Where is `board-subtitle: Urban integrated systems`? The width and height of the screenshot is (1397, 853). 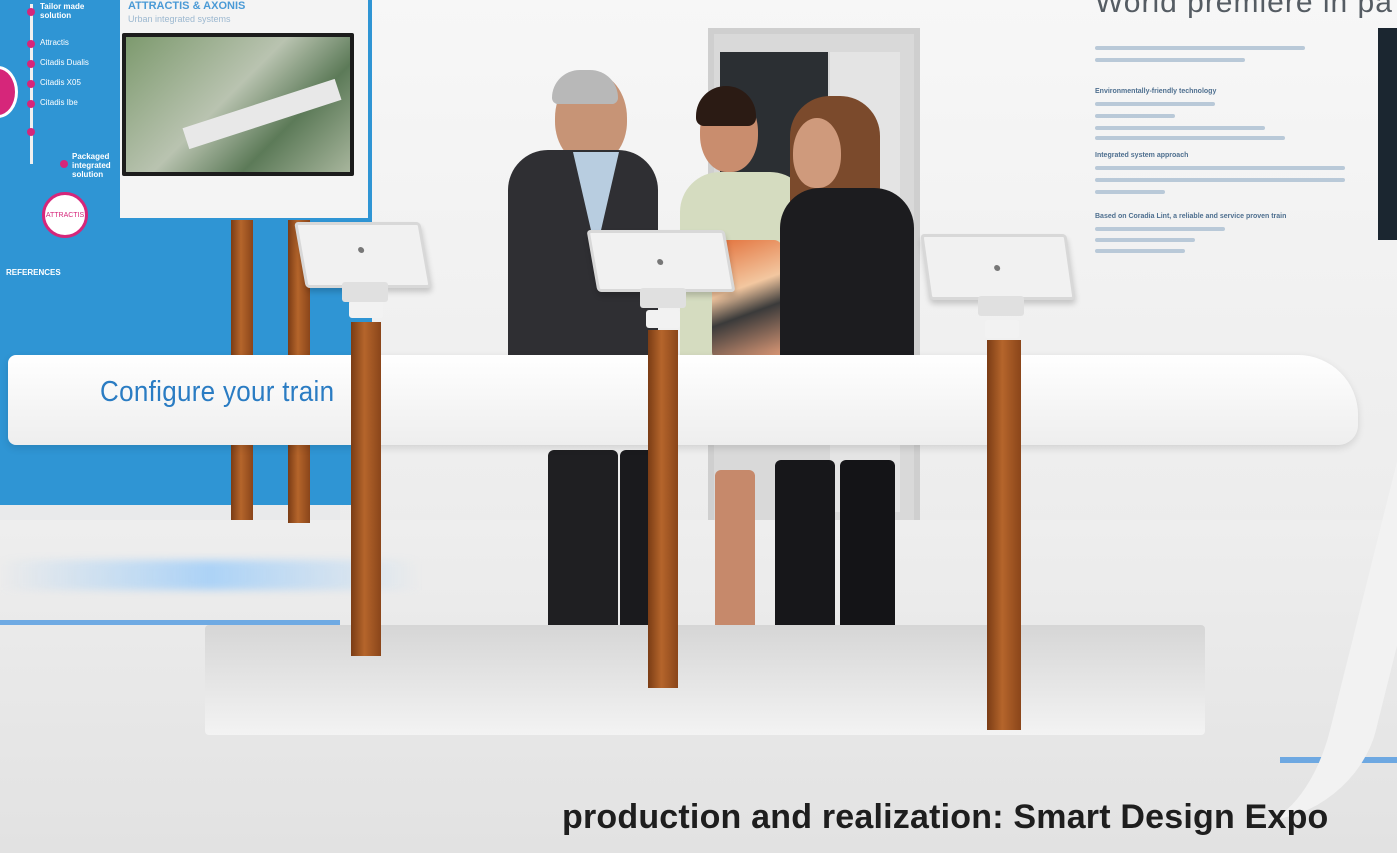
board-subtitle: Urban integrated systems is located at coordinates (179, 19).